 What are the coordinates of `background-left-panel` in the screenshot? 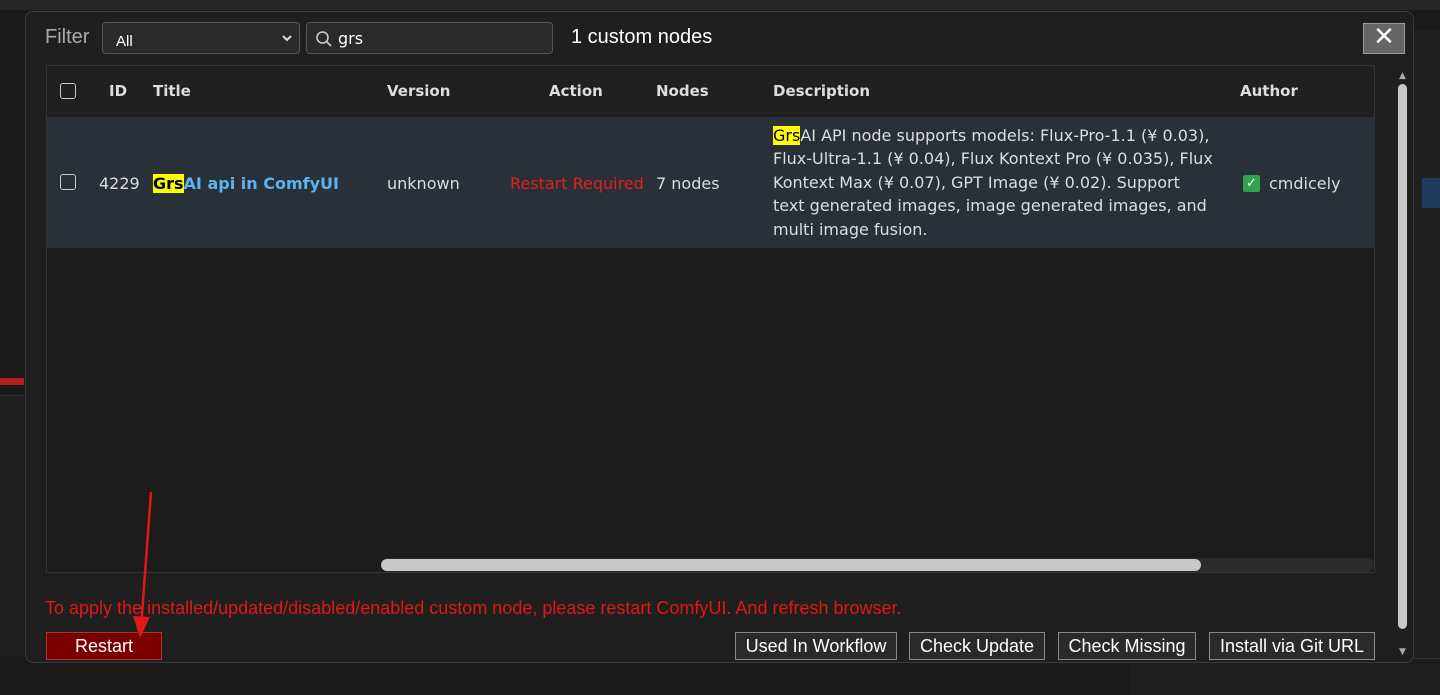 It's located at (12, 525).